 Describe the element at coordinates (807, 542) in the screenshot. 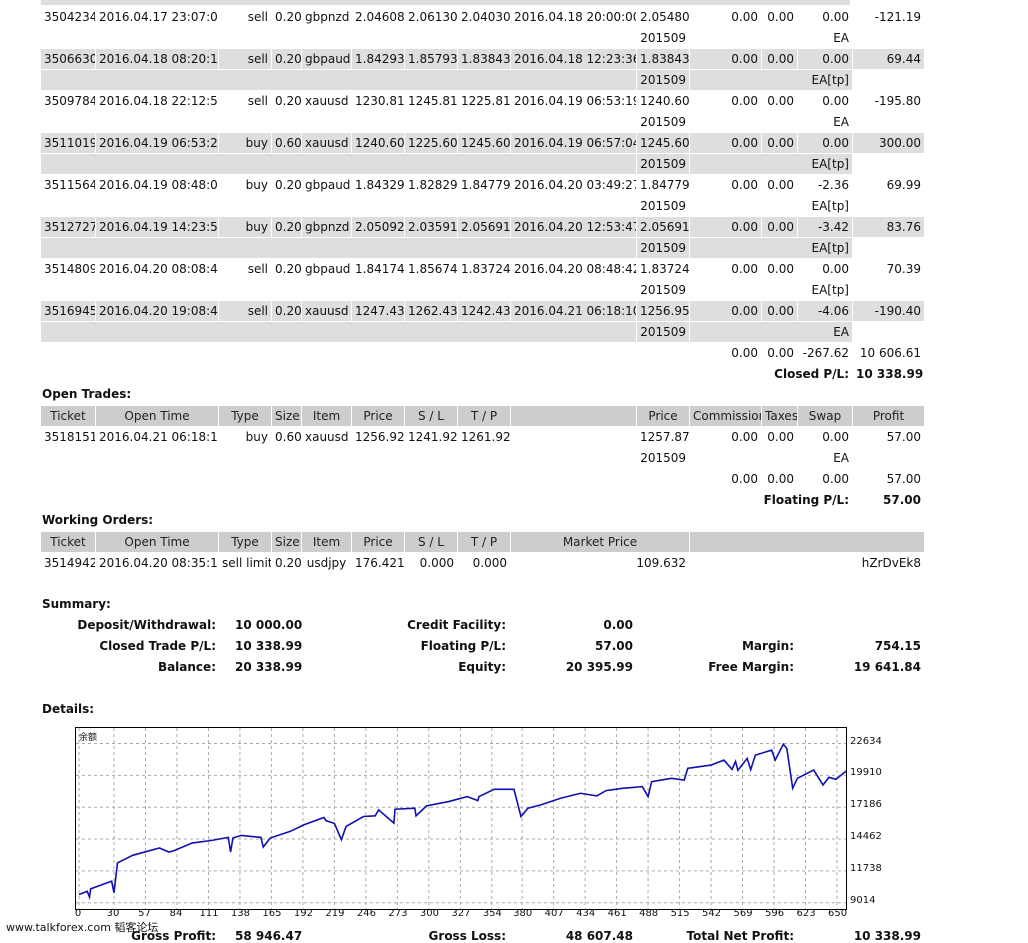

I see `column-header` at that location.